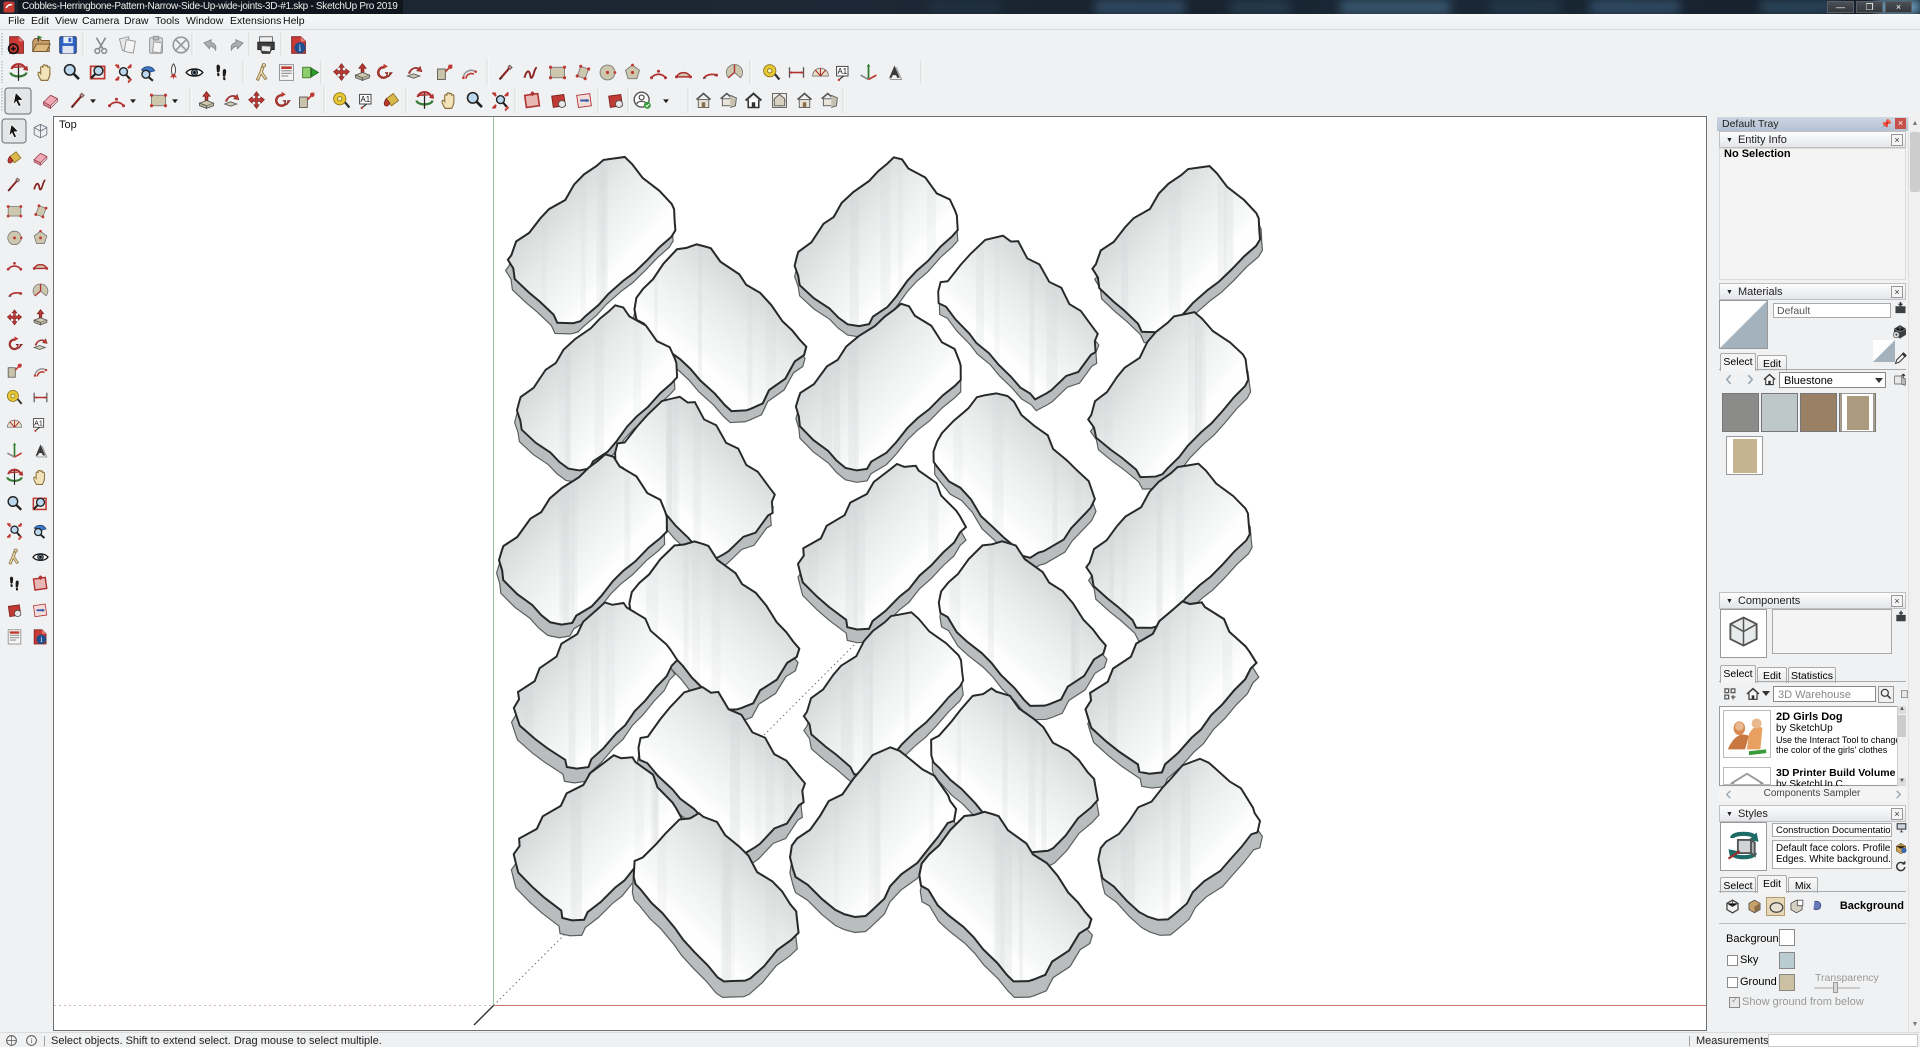  What do you see at coordinates (68, 125) in the screenshot?
I see `svg-text: Top` at bounding box center [68, 125].